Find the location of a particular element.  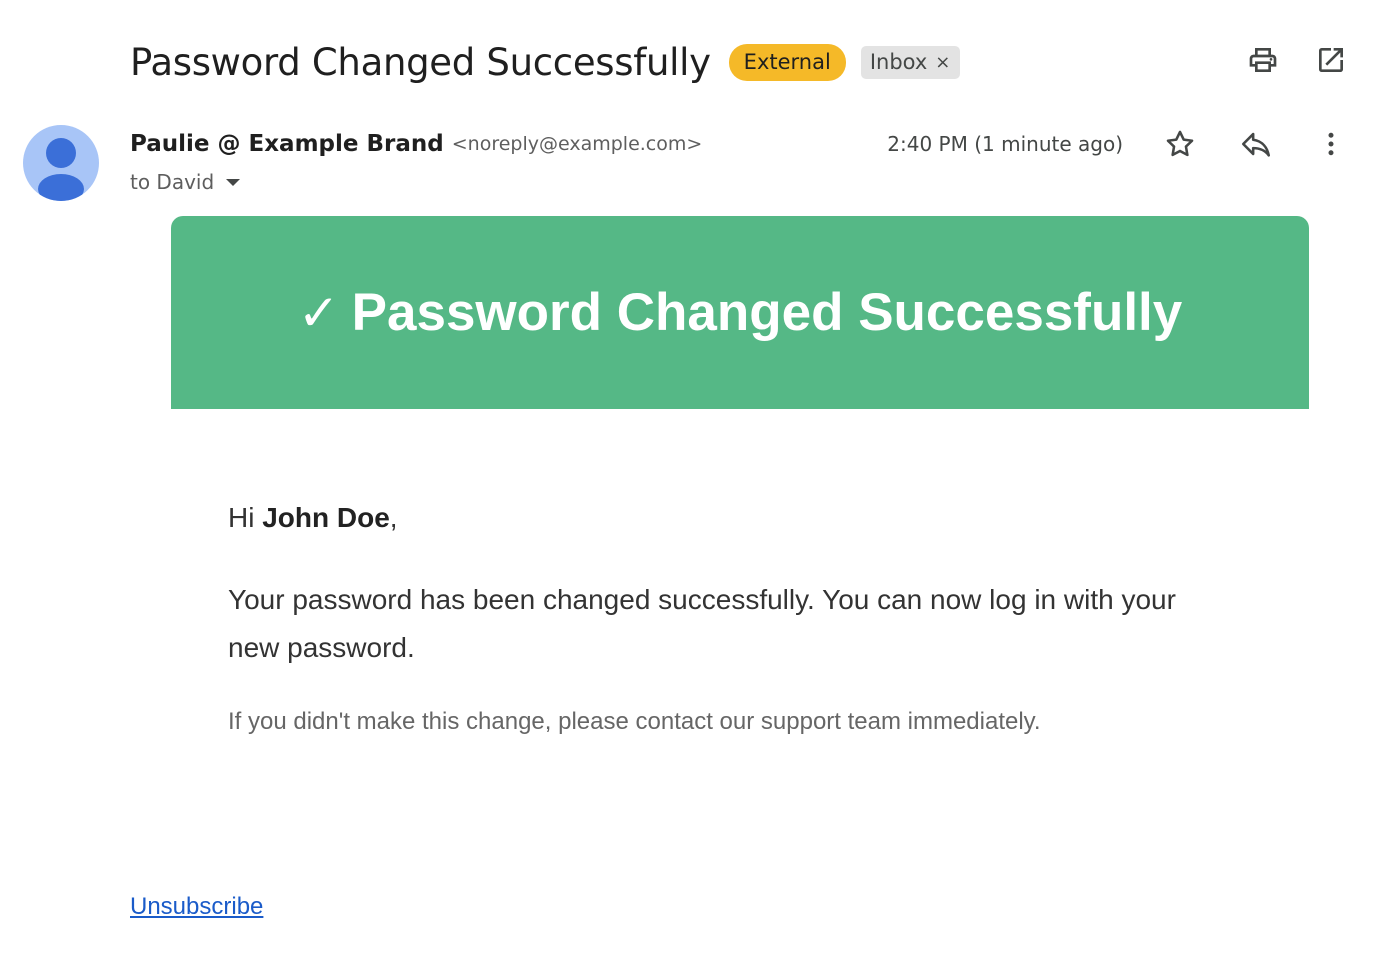

recipient-name: John Doe is located at coordinates (326, 517).